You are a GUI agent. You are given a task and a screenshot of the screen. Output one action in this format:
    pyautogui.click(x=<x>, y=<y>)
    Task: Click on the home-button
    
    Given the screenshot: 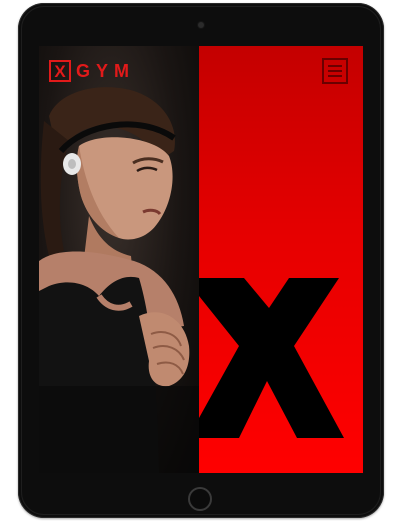 What is the action you would take?
    pyautogui.click(x=200, y=499)
    